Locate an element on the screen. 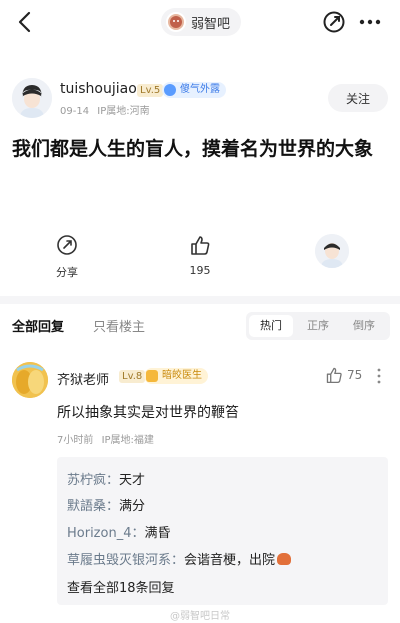 The width and height of the screenshot is (400, 623). forum-pill: 弱智吧 is located at coordinates (201, 22).